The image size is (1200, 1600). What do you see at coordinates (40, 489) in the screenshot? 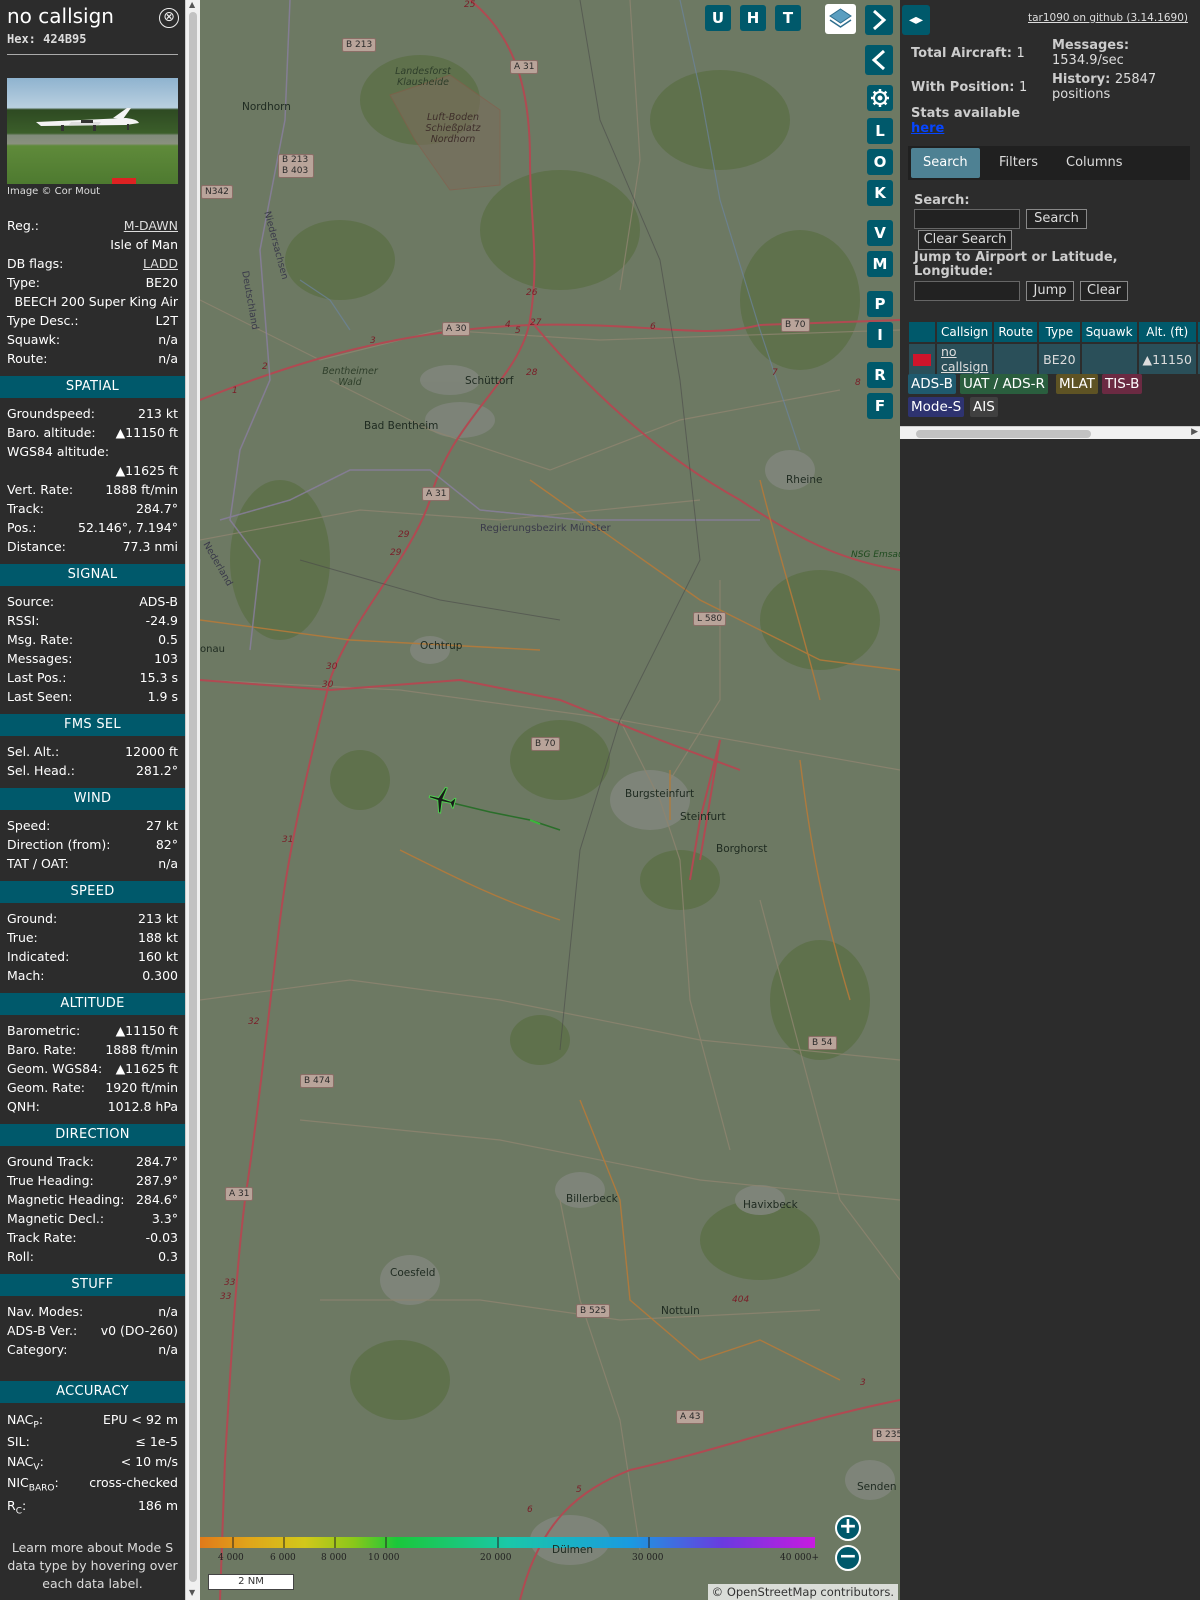
I see `detail-label: Vert. Rate:` at bounding box center [40, 489].